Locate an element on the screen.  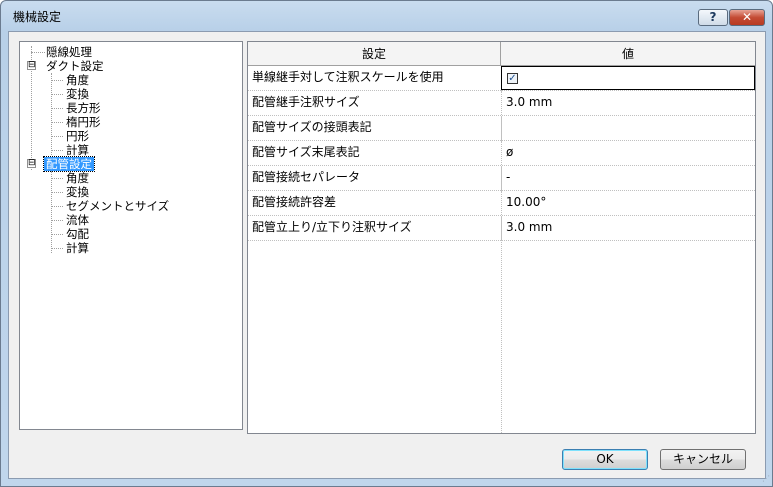
tree-item-label: 勾配 is located at coordinates (77, 234).